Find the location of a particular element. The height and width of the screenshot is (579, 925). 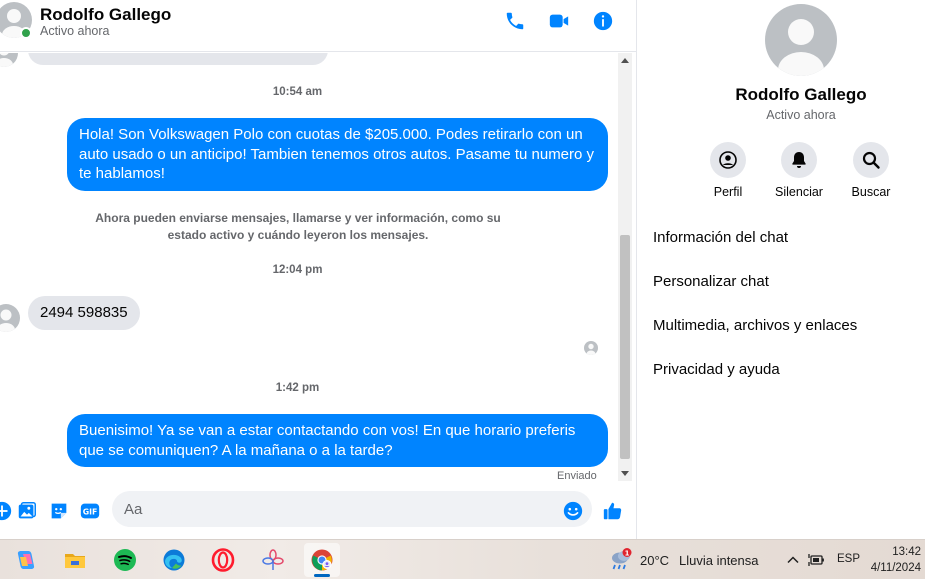

svg-text: GIF is located at coordinates (90, 512).